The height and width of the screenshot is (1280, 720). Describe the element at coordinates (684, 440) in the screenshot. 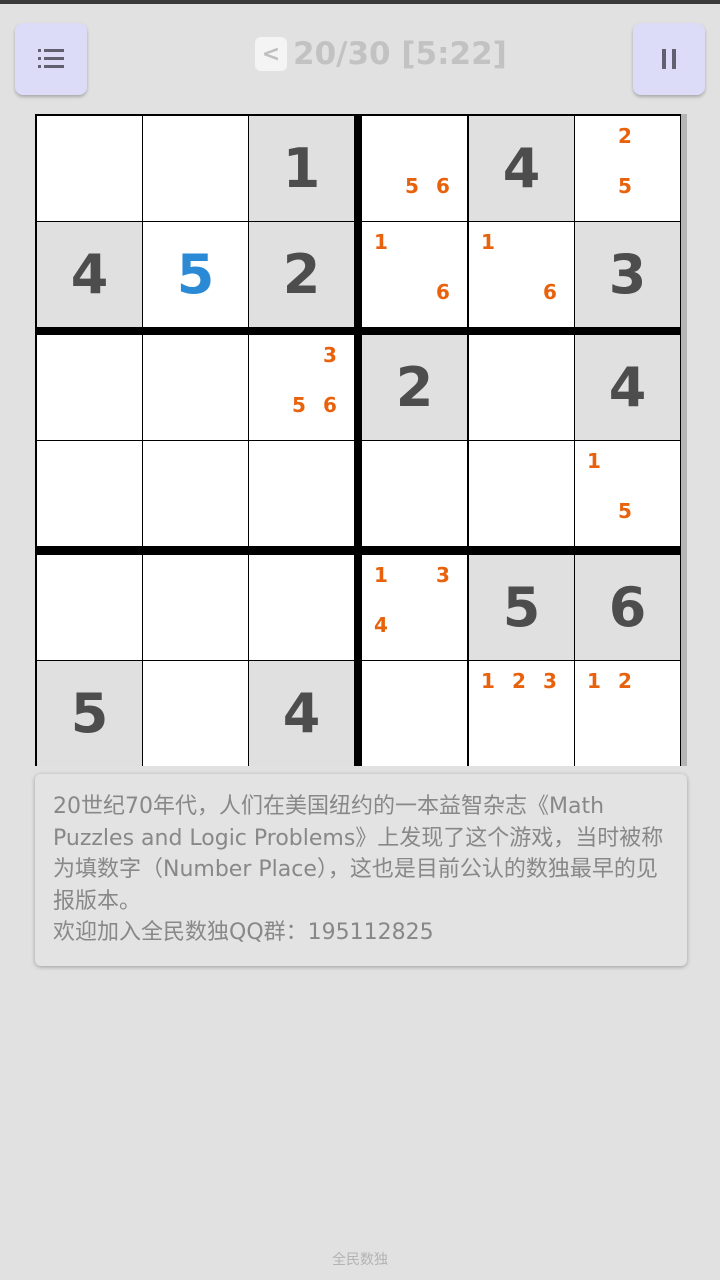

I see `board-edge` at that location.